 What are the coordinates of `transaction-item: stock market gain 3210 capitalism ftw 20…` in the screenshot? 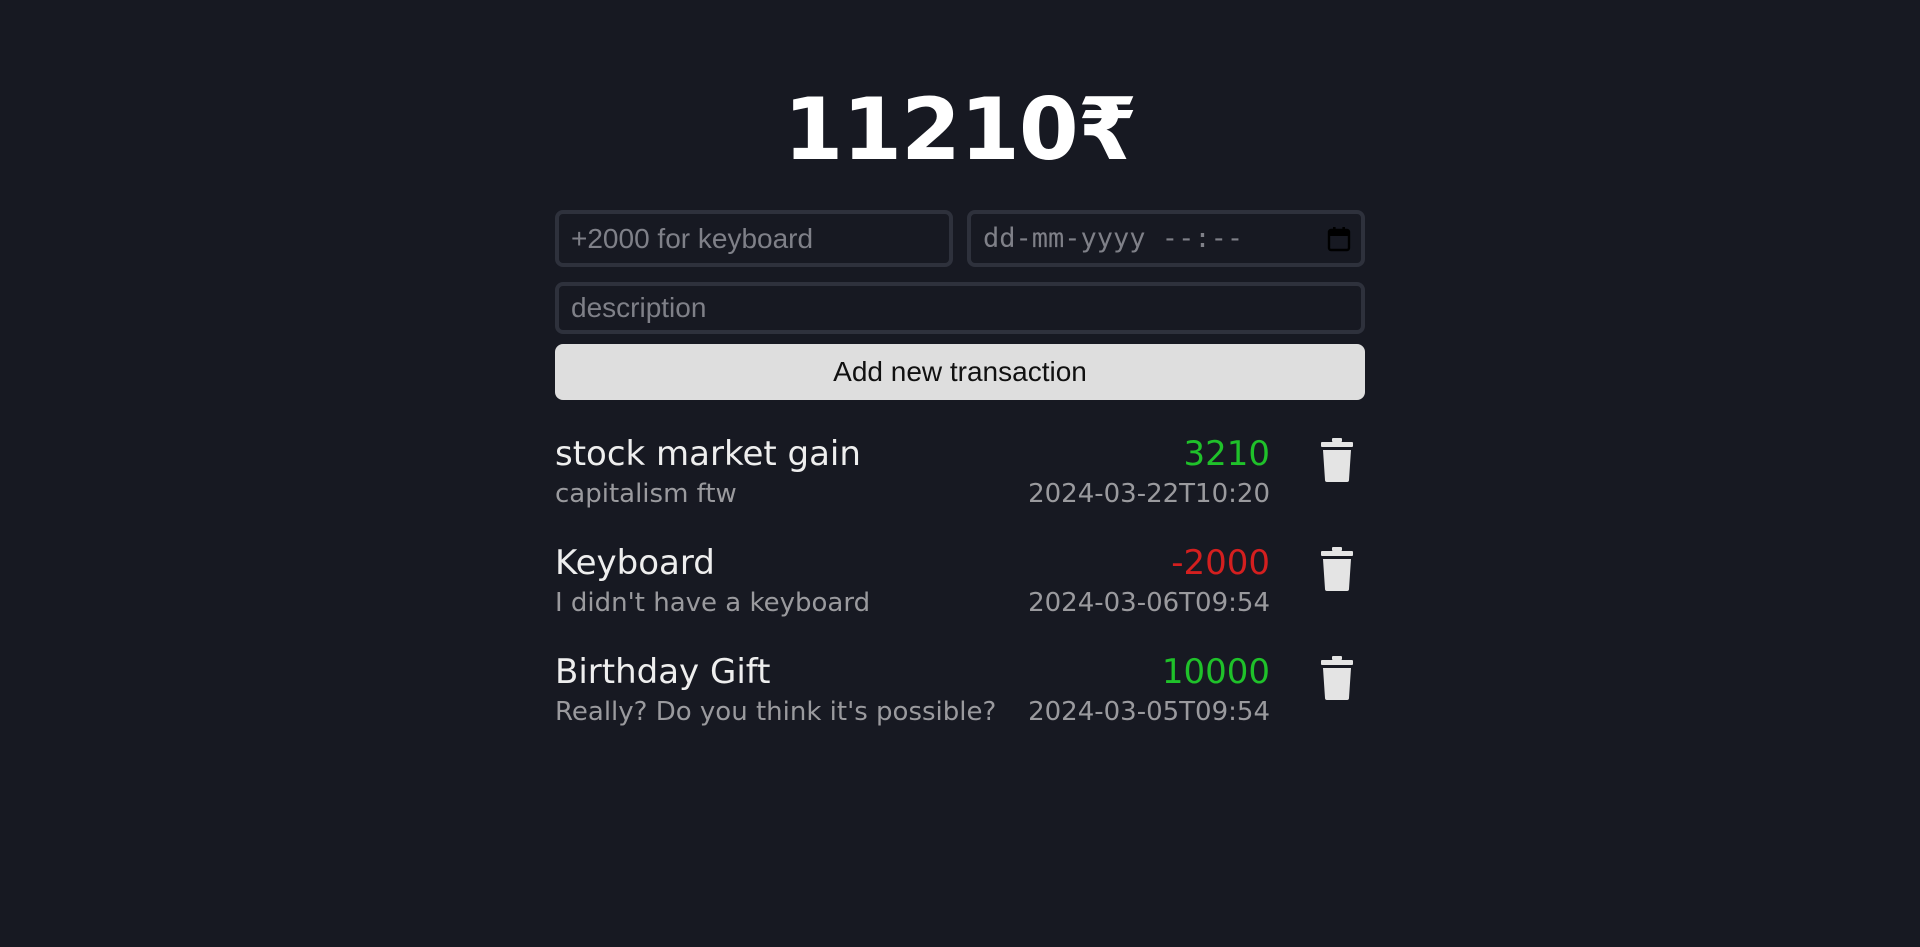 It's located at (960, 486).